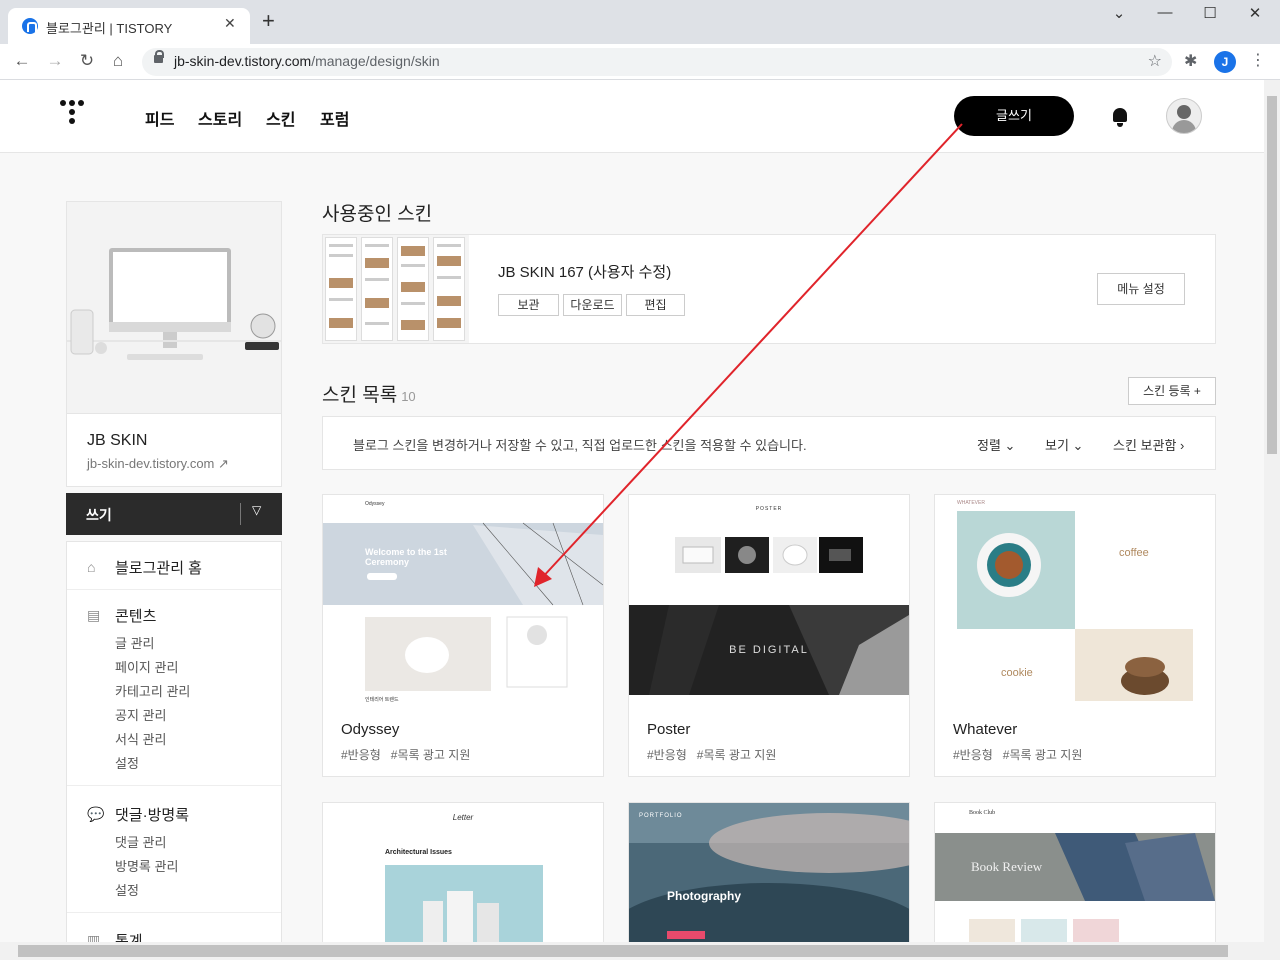 This screenshot has width=1280, height=960. What do you see at coordinates (135, 615) in the screenshot?
I see `sidebar-item-contents: 콘텐츠` at bounding box center [135, 615].